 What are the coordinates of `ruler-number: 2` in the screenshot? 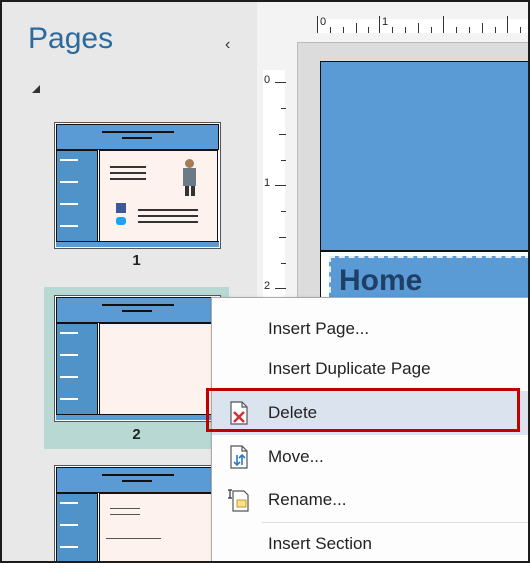 It's located at (267, 286).